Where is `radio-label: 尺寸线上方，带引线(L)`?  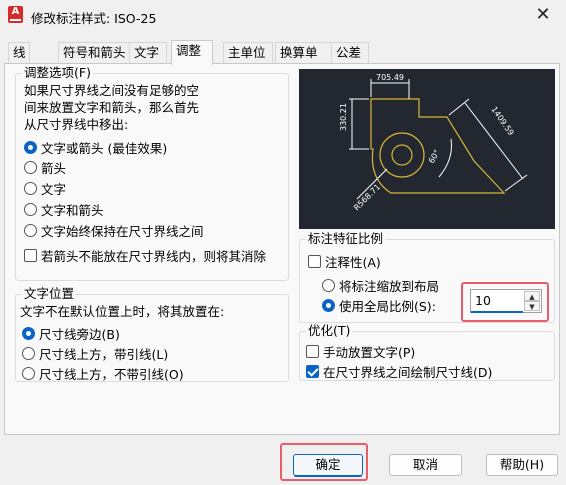 radio-label: 尺寸线上方，带引线(L) is located at coordinates (104, 354).